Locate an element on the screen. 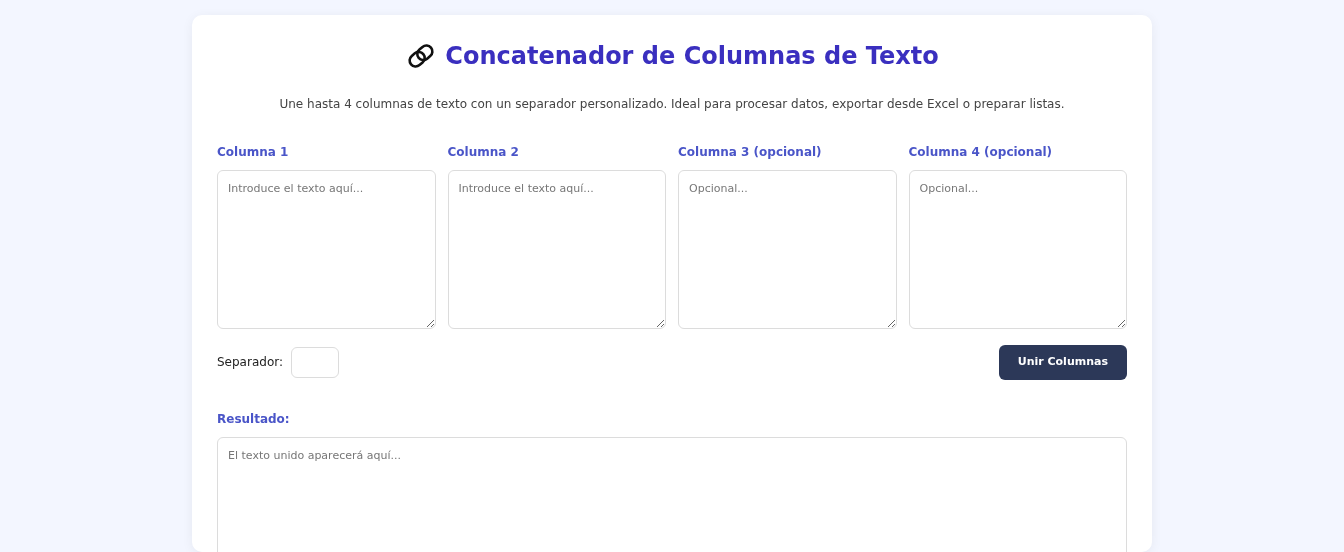  column-label: Columna 4 (opcional) is located at coordinates (981, 152).